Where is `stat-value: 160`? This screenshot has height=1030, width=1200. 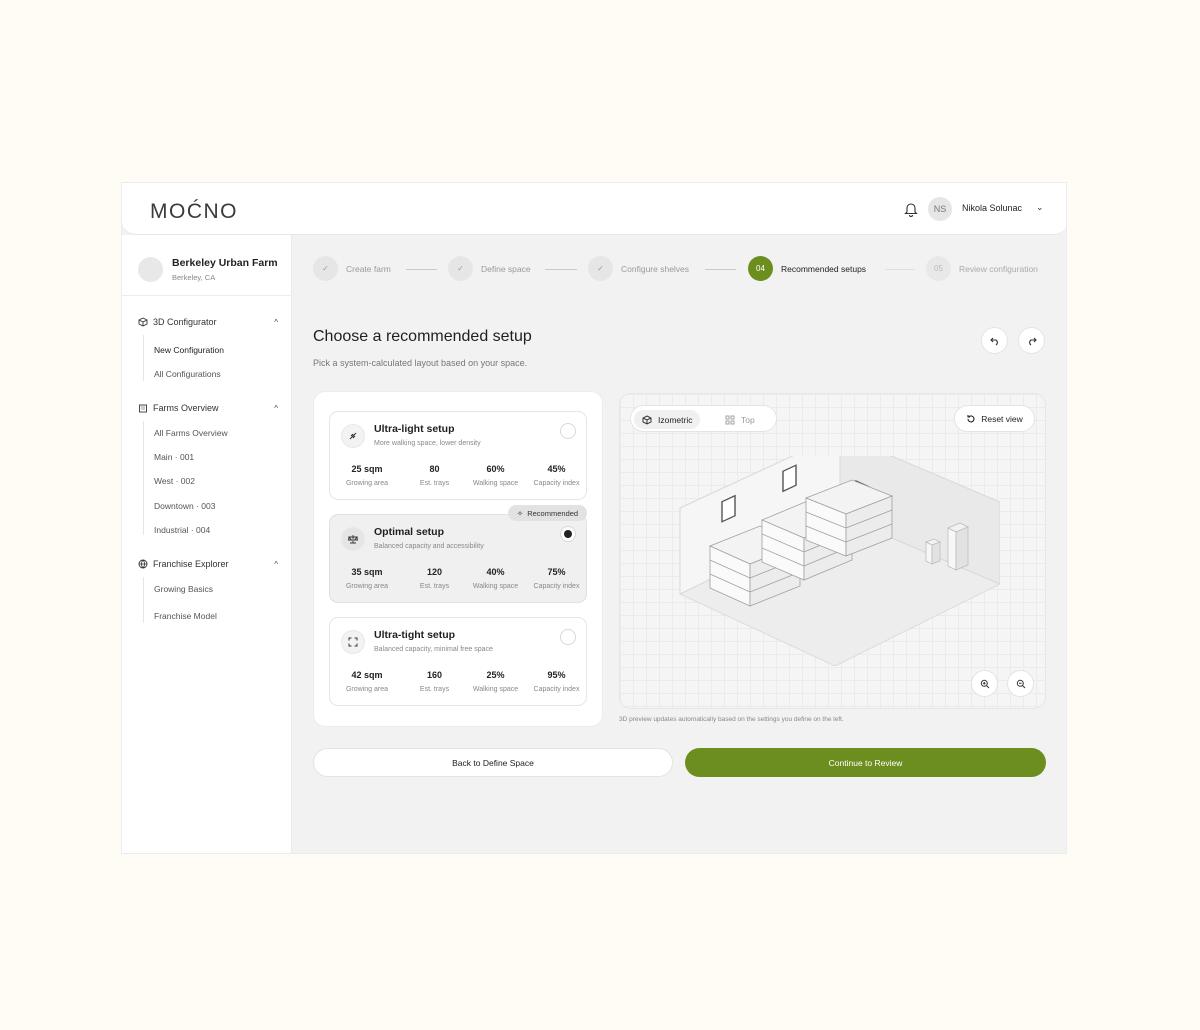
stat-value: 160 is located at coordinates (434, 675).